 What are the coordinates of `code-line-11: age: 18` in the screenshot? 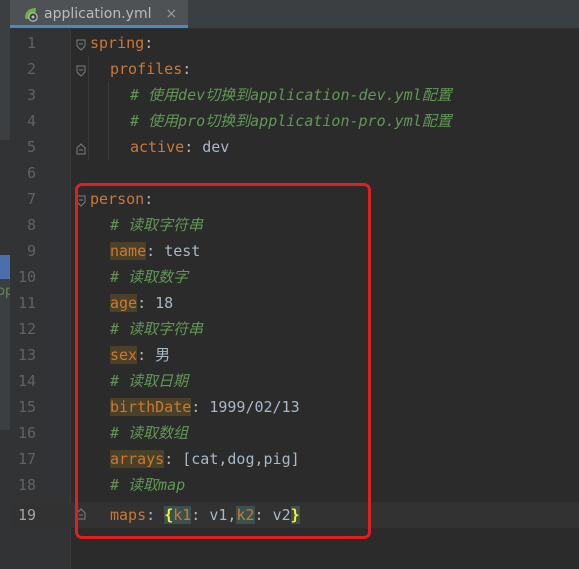 It's located at (141, 303).